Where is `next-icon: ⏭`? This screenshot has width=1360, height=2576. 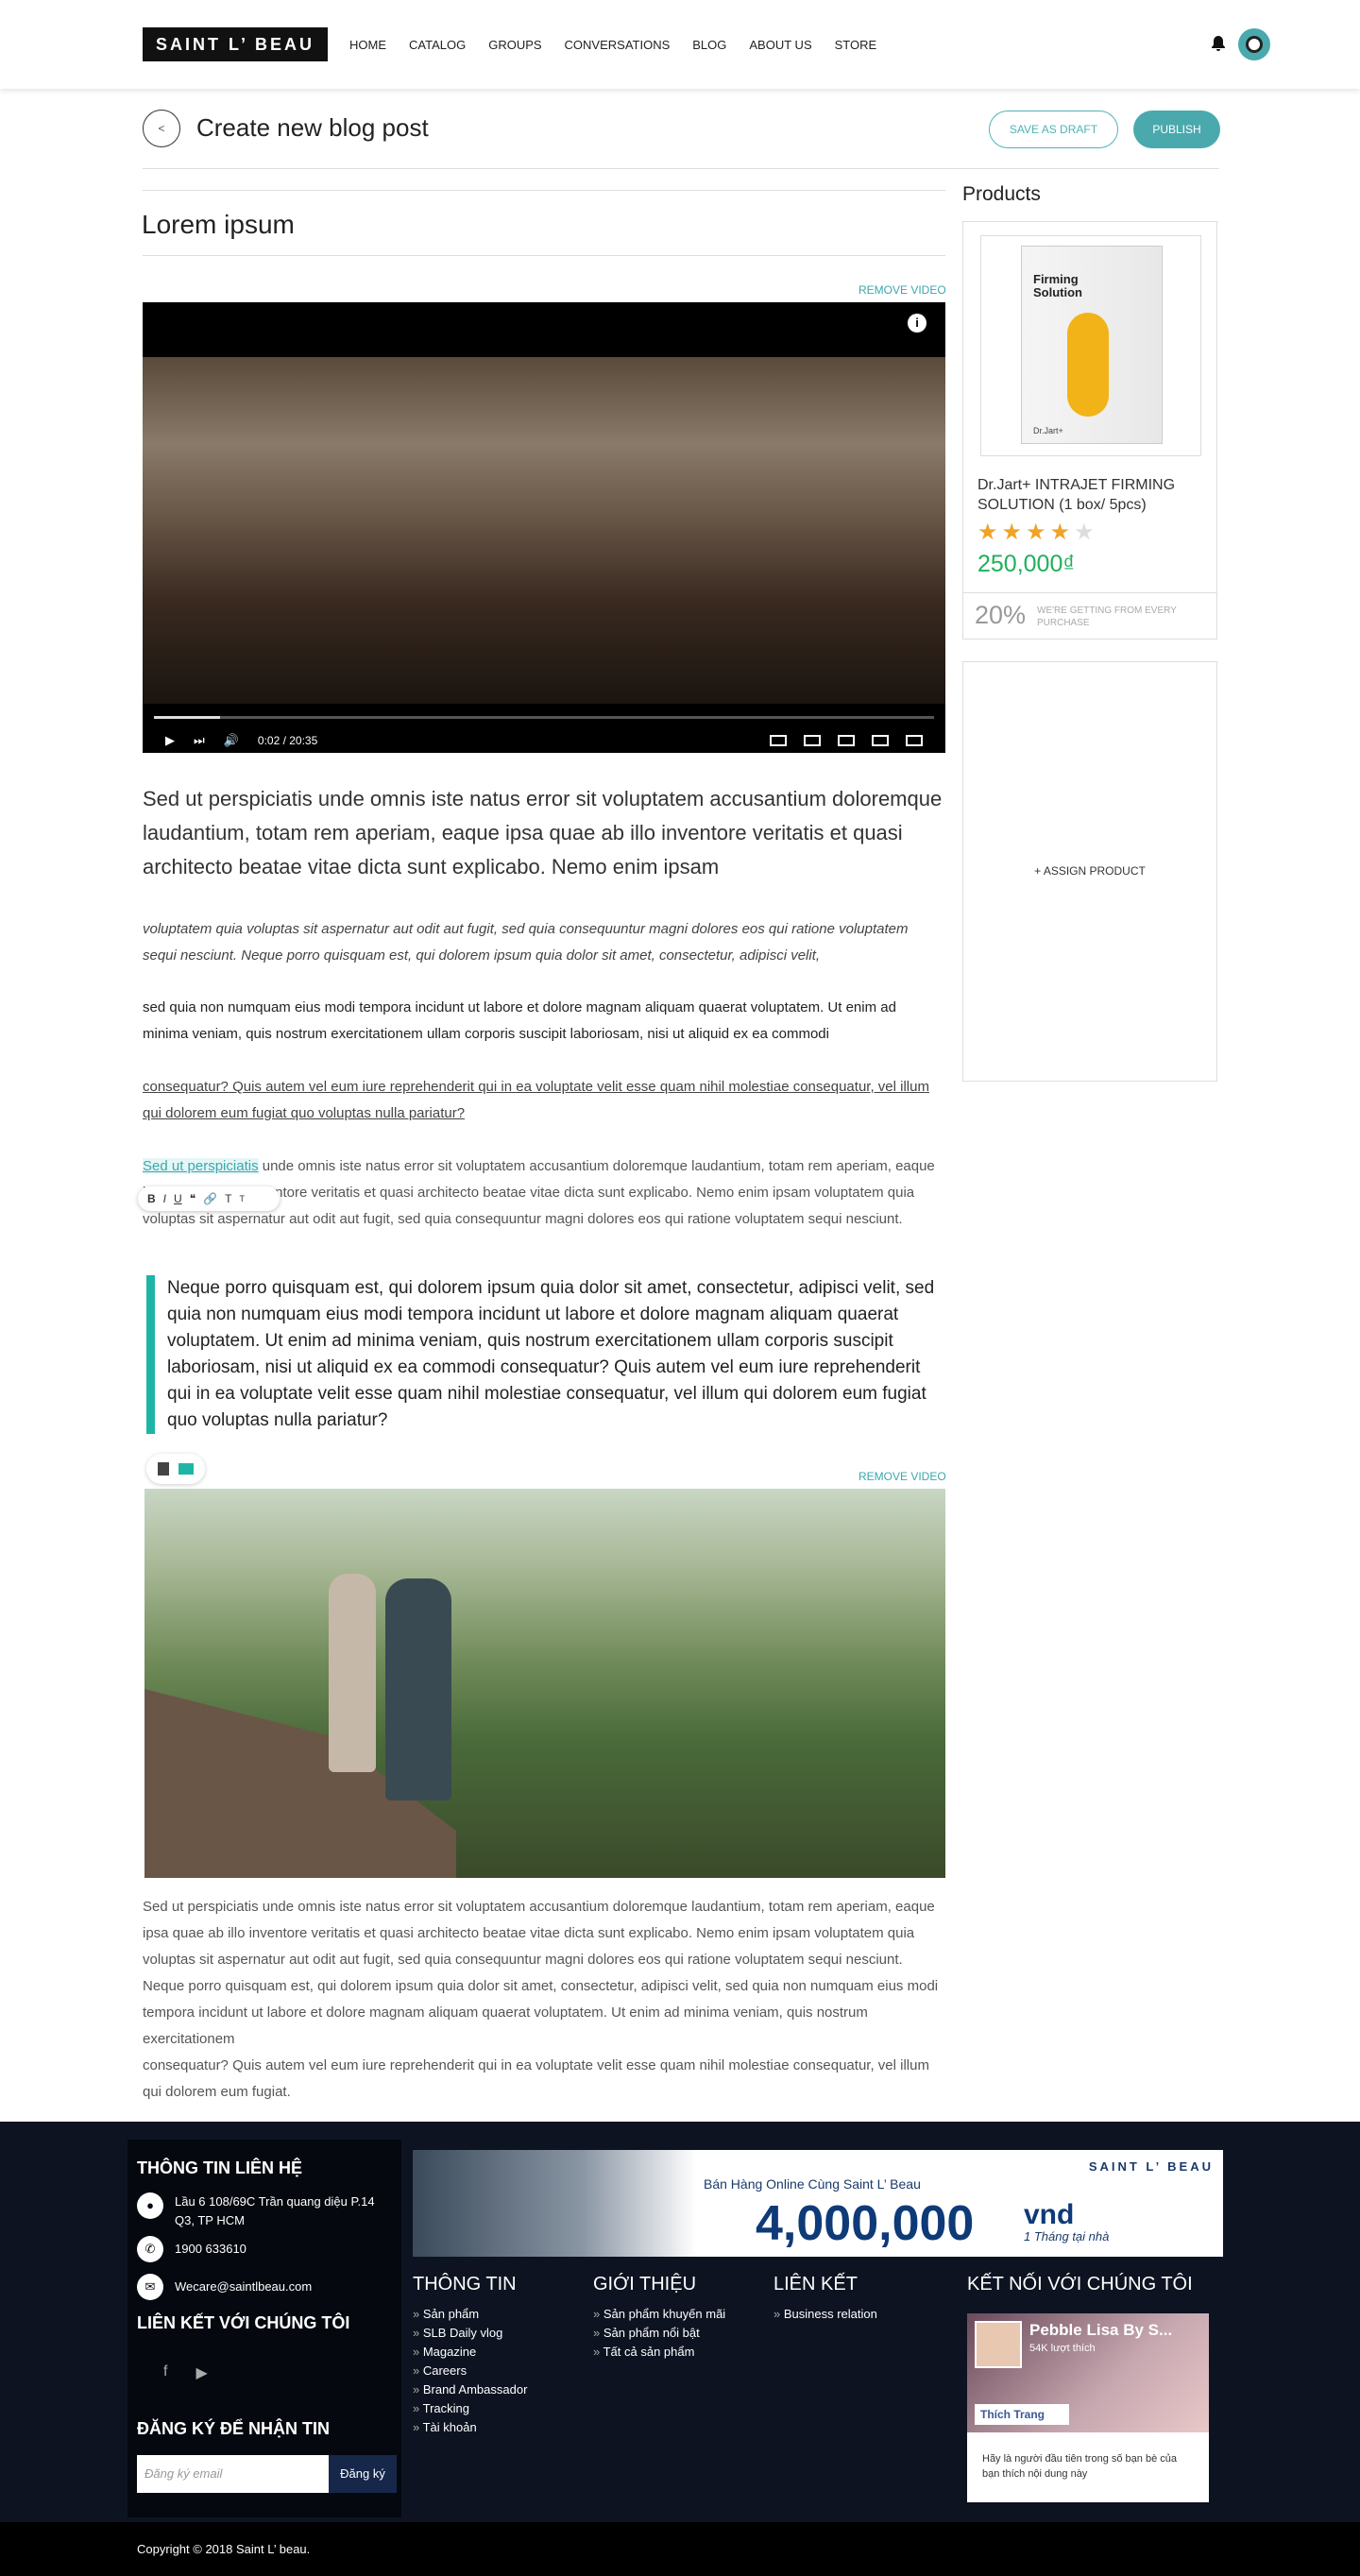
next-icon: ⏭ is located at coordinates (199, 741).